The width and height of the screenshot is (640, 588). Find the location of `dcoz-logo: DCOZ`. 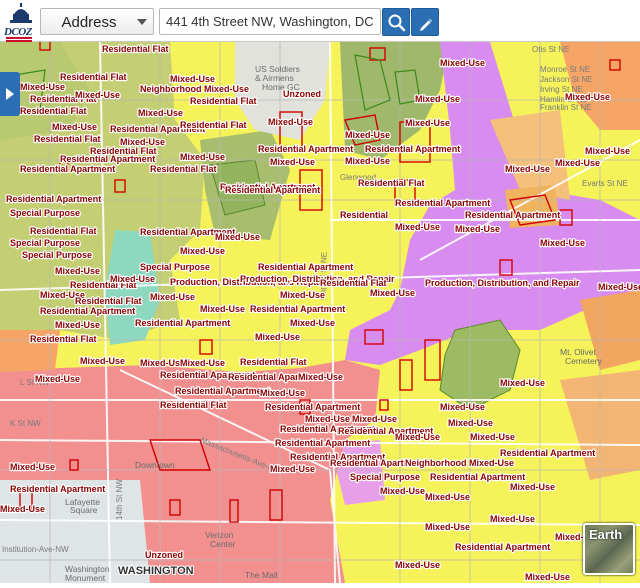

dcoz-logo: DCOZ is located at coordinates (21, 22).